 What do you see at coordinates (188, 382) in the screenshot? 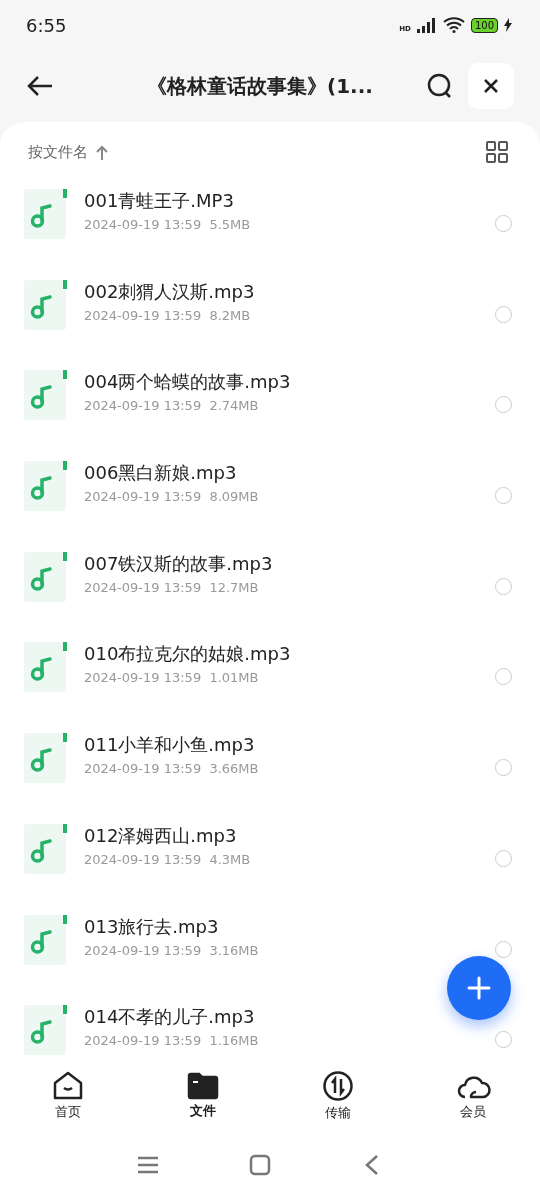
I see `file-name: 004两个蛤蟆的故事.mp3` at bounding box center [188, 382].